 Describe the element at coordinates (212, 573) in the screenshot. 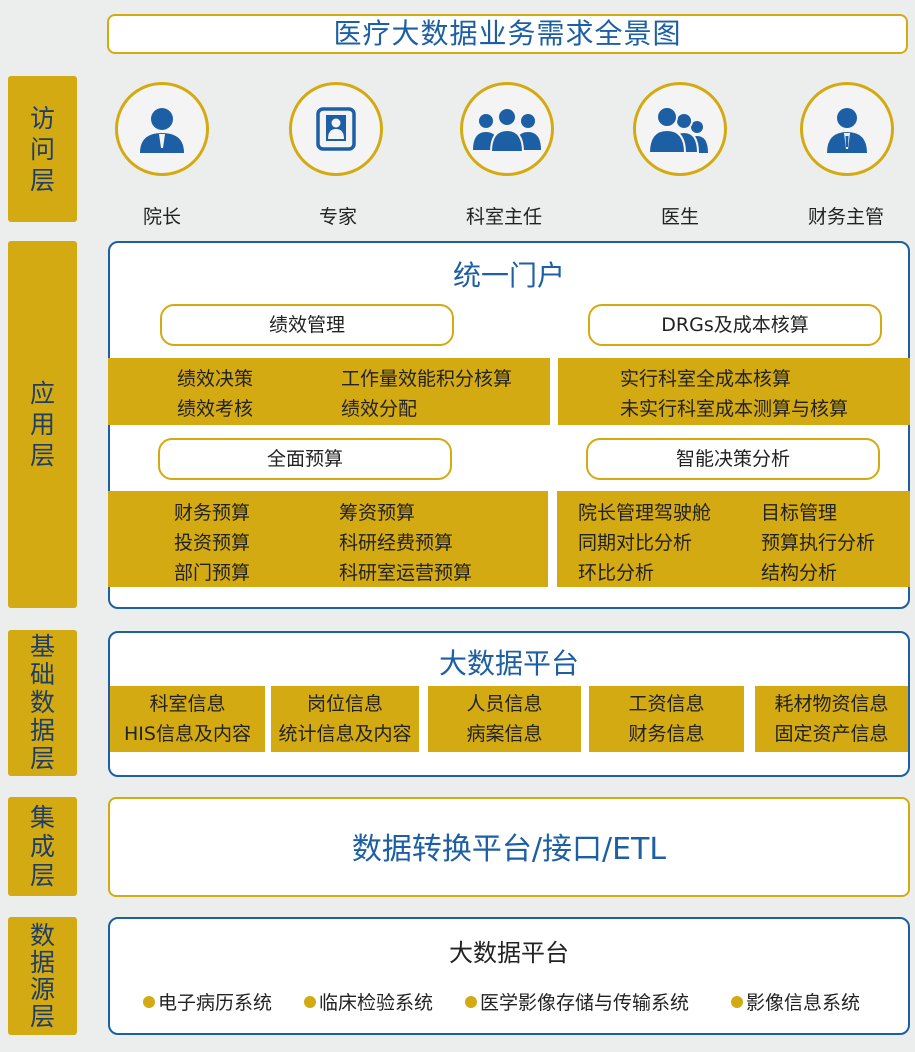

I see `item-text: 部门预算` at that location.